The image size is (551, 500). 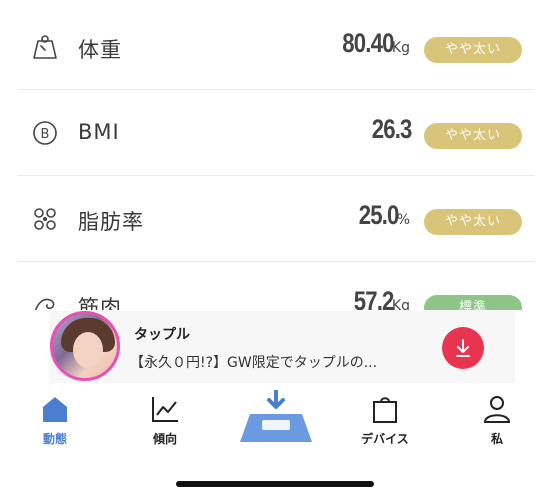 I want to click on nav-item-me: 私, so click(x=497, y=420).